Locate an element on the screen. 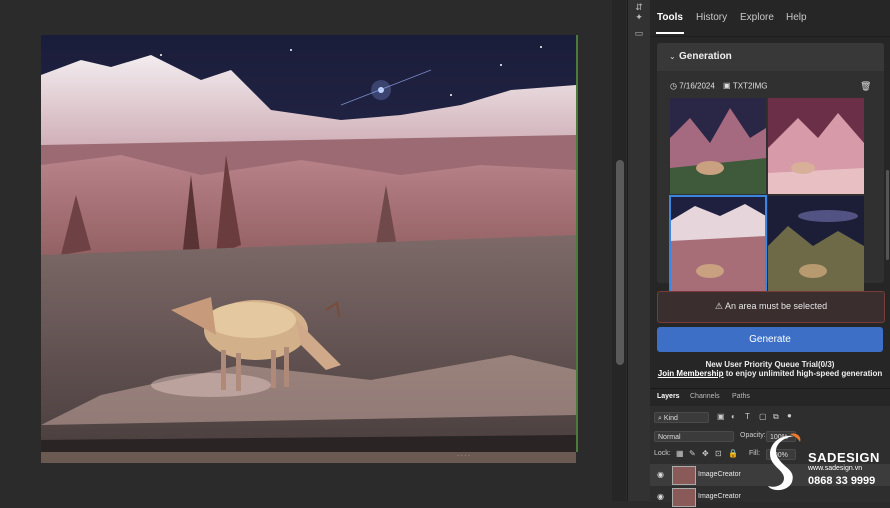 Image resolution: width=890 pixels, height=508 pixels. active-tab-indicator is located at coordinates (670, 33).